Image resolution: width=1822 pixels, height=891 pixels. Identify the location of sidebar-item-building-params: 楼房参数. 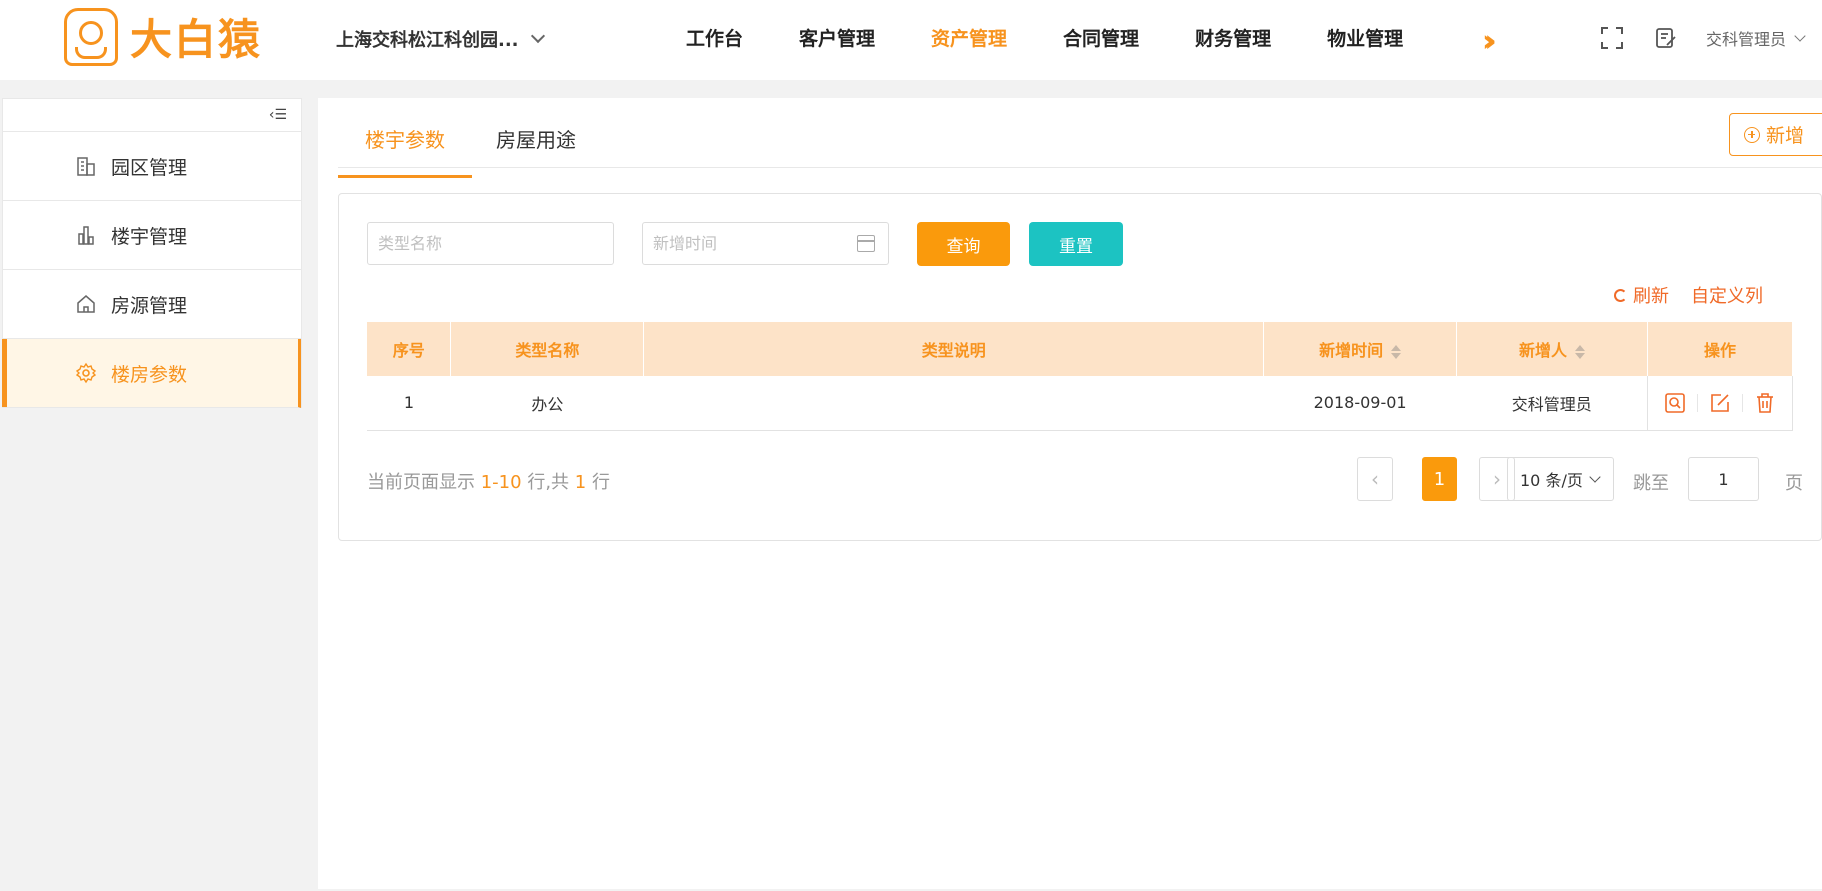
(151, 373).